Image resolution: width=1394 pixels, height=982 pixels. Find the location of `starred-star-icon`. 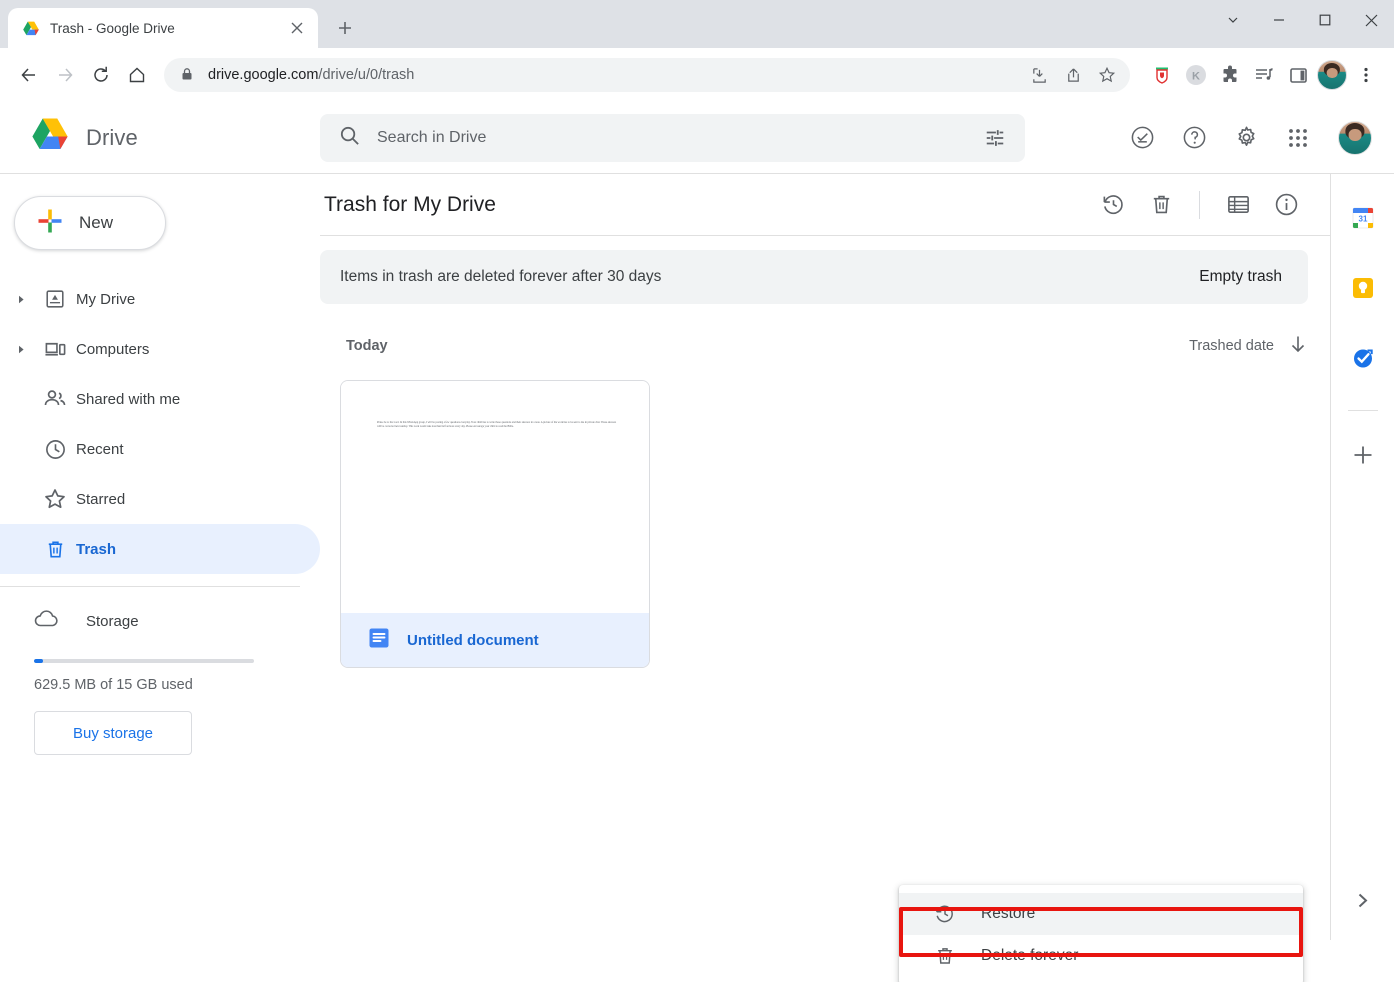

starred-star-icon is located at coordinates (55, 499).